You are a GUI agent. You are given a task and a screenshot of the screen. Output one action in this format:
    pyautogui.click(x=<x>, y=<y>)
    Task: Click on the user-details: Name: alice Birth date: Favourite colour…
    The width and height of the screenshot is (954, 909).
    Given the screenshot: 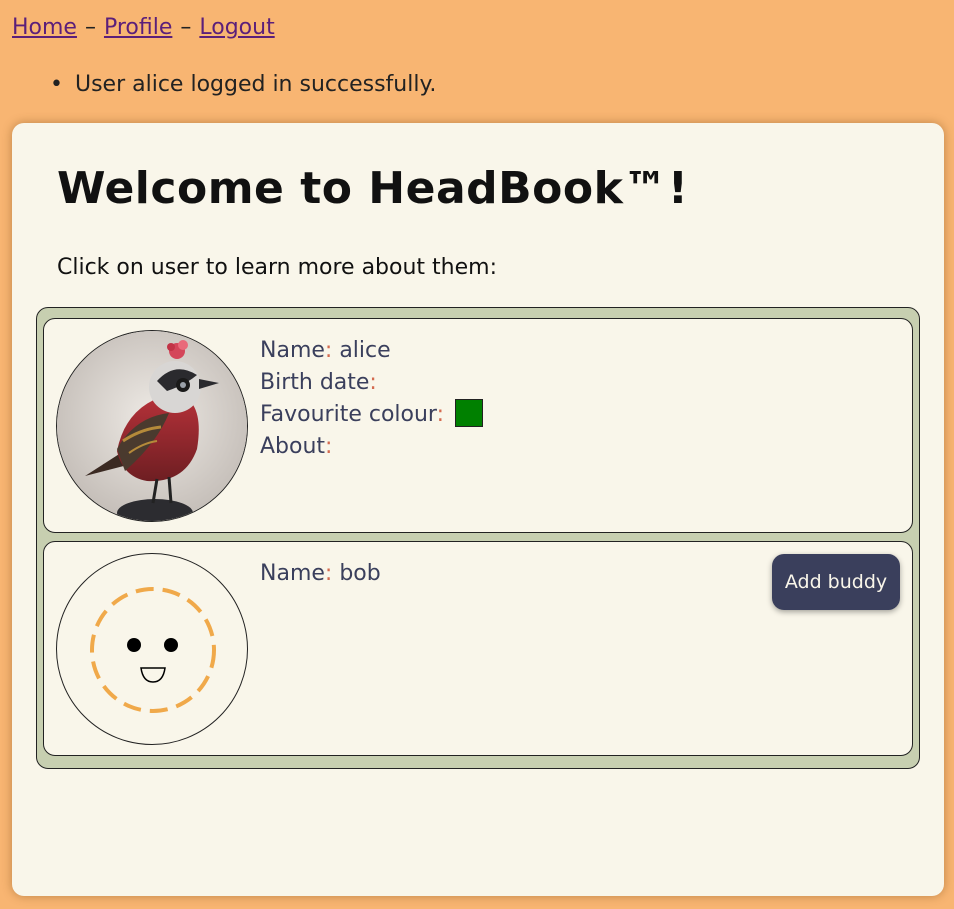 What is the action you would take?
    pyautogui.click(x=372, y=399)
    